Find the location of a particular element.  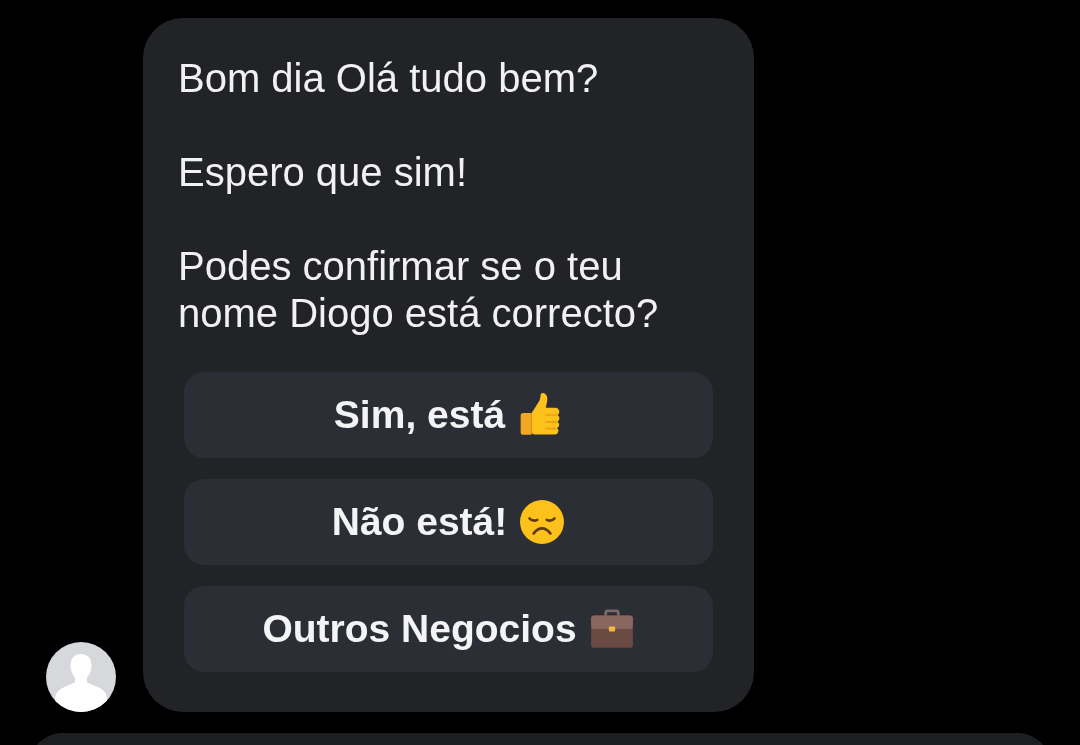

quick-reply-button: Não está! is located at coordinates (448, 522).